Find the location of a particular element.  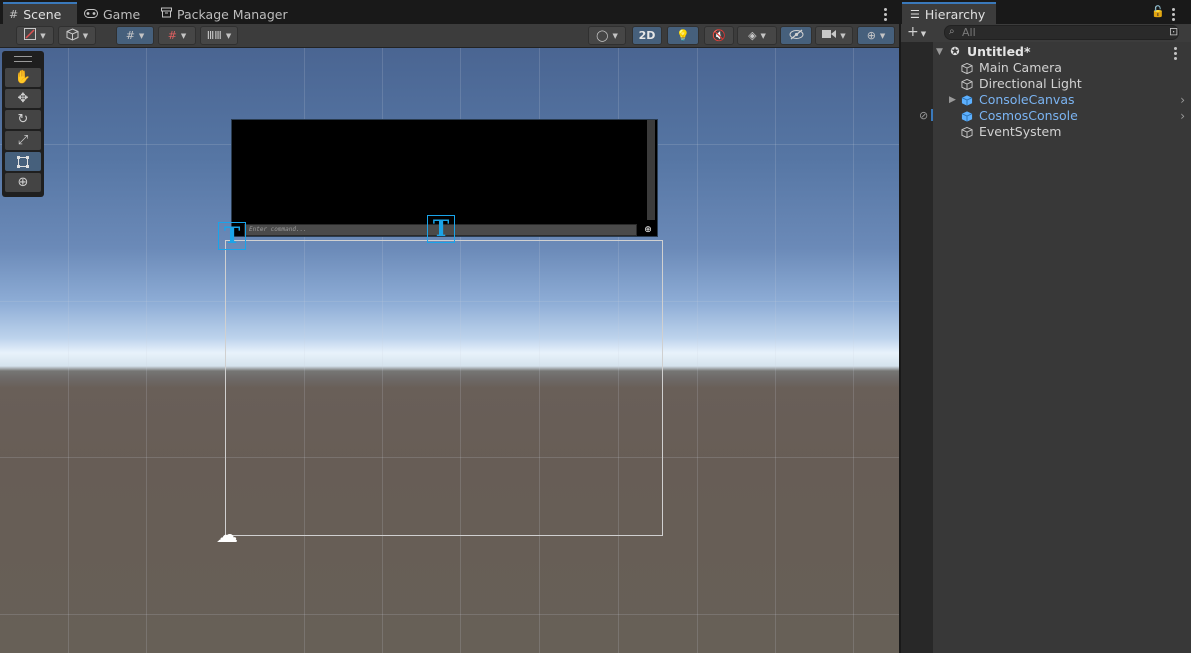

visibility-hidden-icon: ⊘ is located at coordinates (923, 115).